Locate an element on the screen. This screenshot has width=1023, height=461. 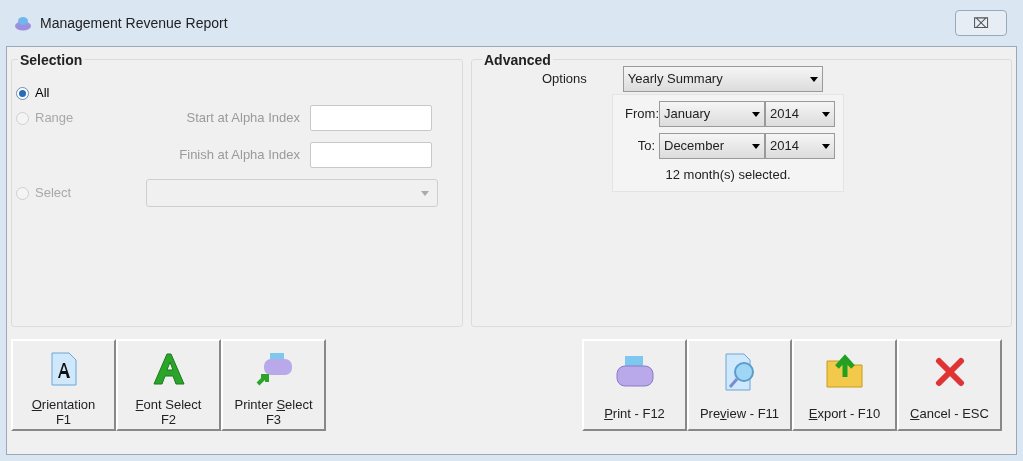
toolbar-button: Preview - F11 is located at coordinates (739, 385).